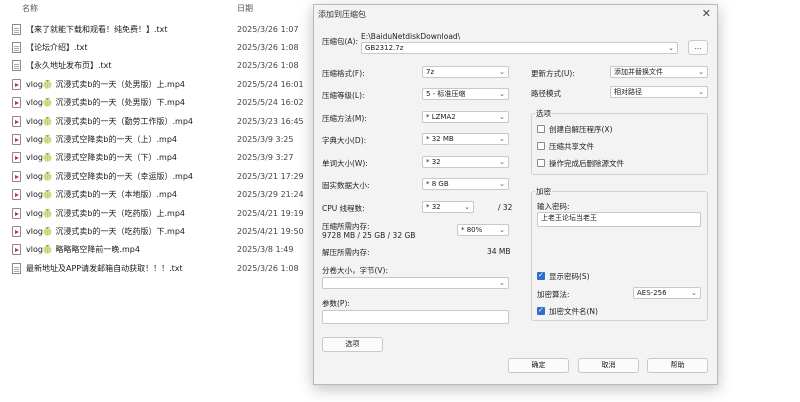 Image resolution: width=800 pixels, height=402 pixels. I want to click on path-mode-select: 相对路径 ⌄, so click(659, 92).